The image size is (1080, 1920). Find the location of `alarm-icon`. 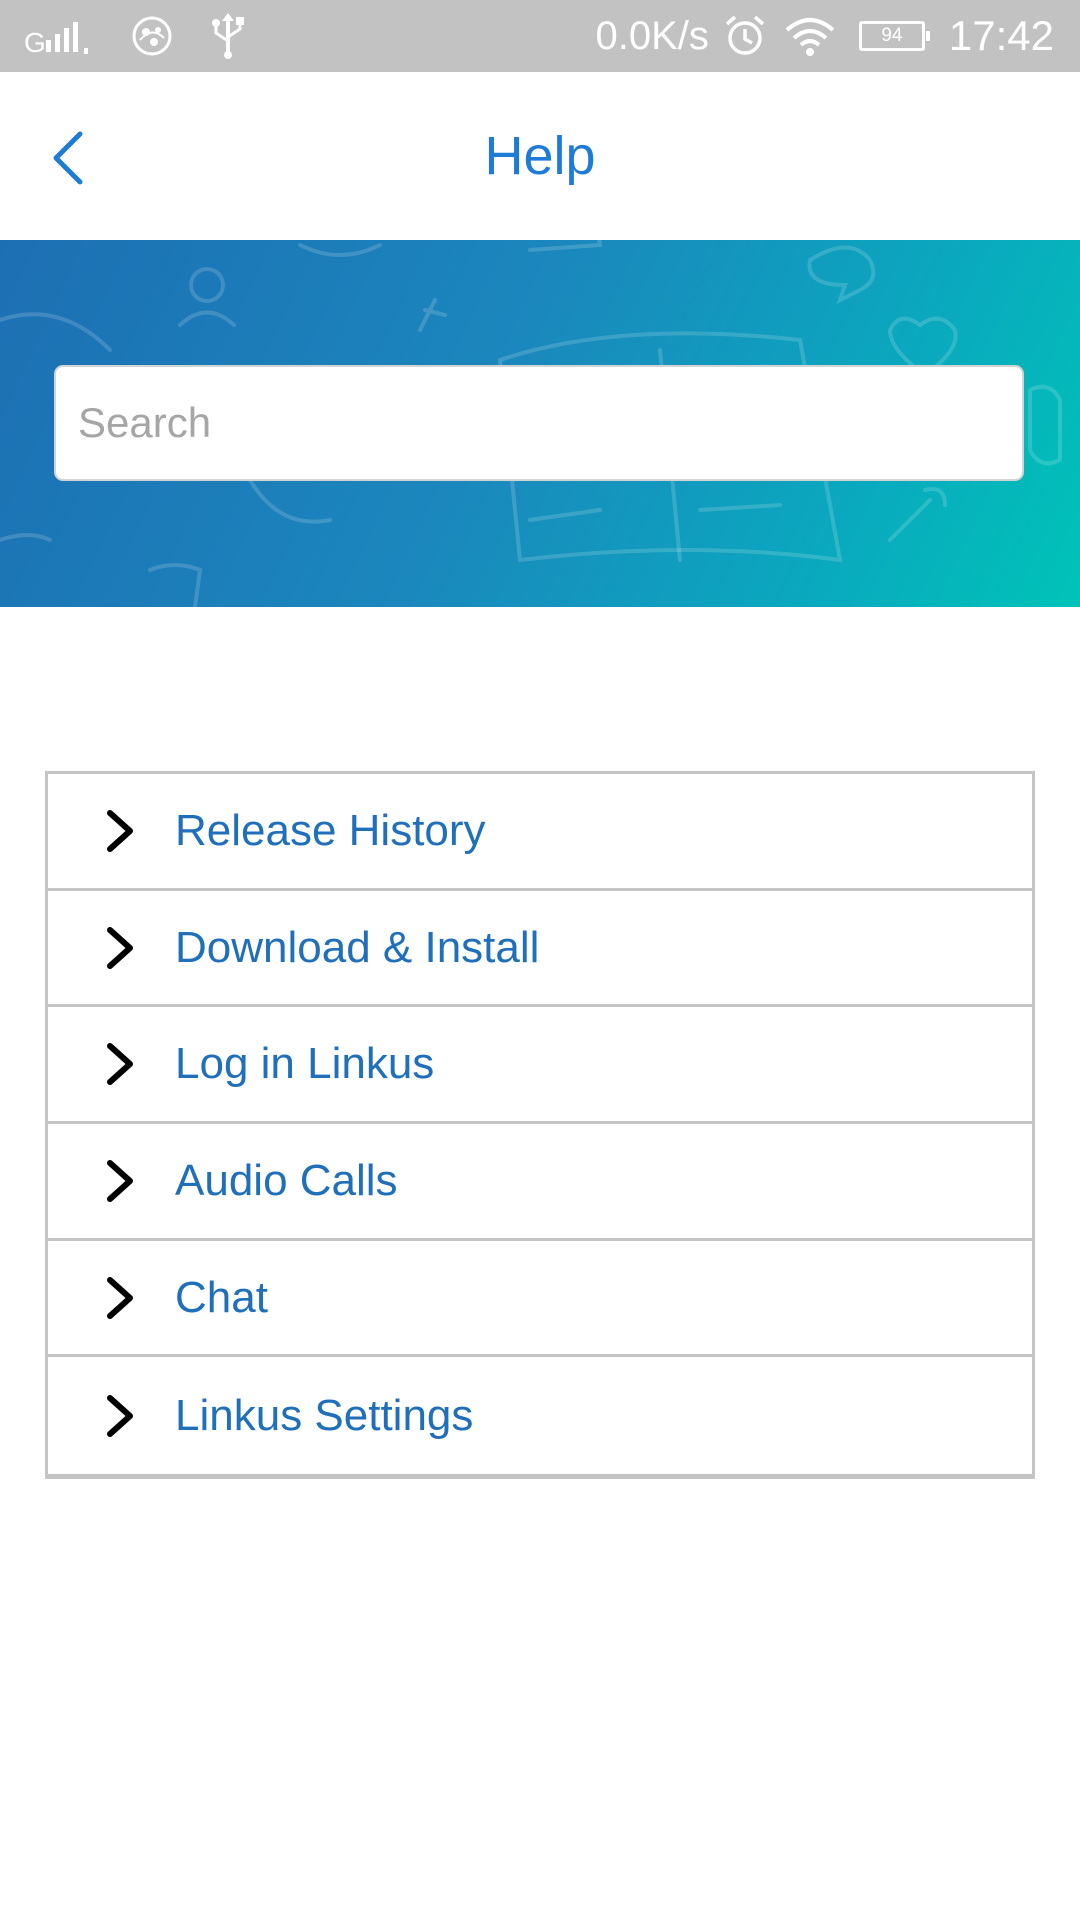

alarm-icon is located at coordinates (745, 35).